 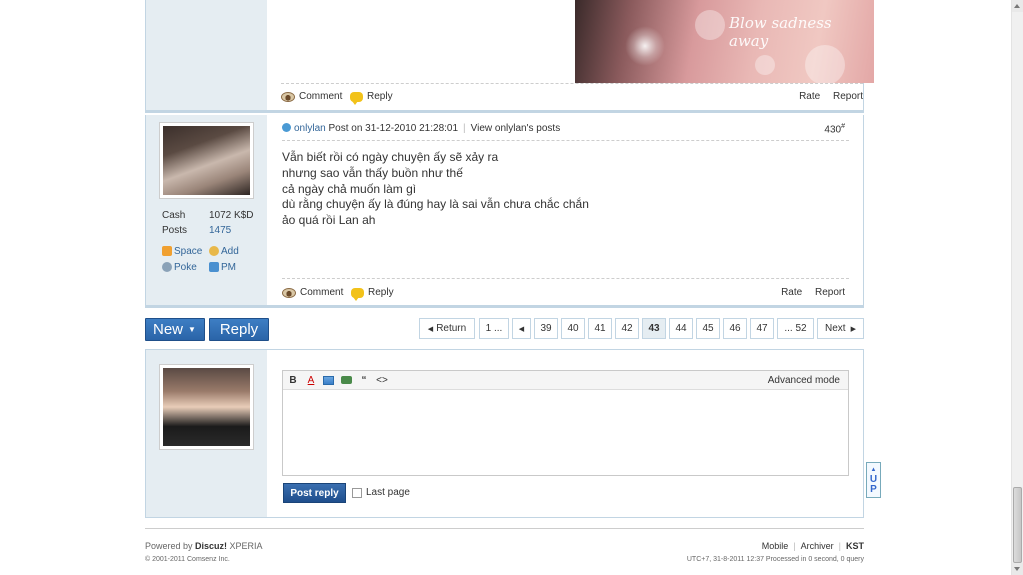 What do you see at coordinates (239, 329) in the screenshot?
I see `reply-thread-button: Reply` at bounding box center [239, 329].